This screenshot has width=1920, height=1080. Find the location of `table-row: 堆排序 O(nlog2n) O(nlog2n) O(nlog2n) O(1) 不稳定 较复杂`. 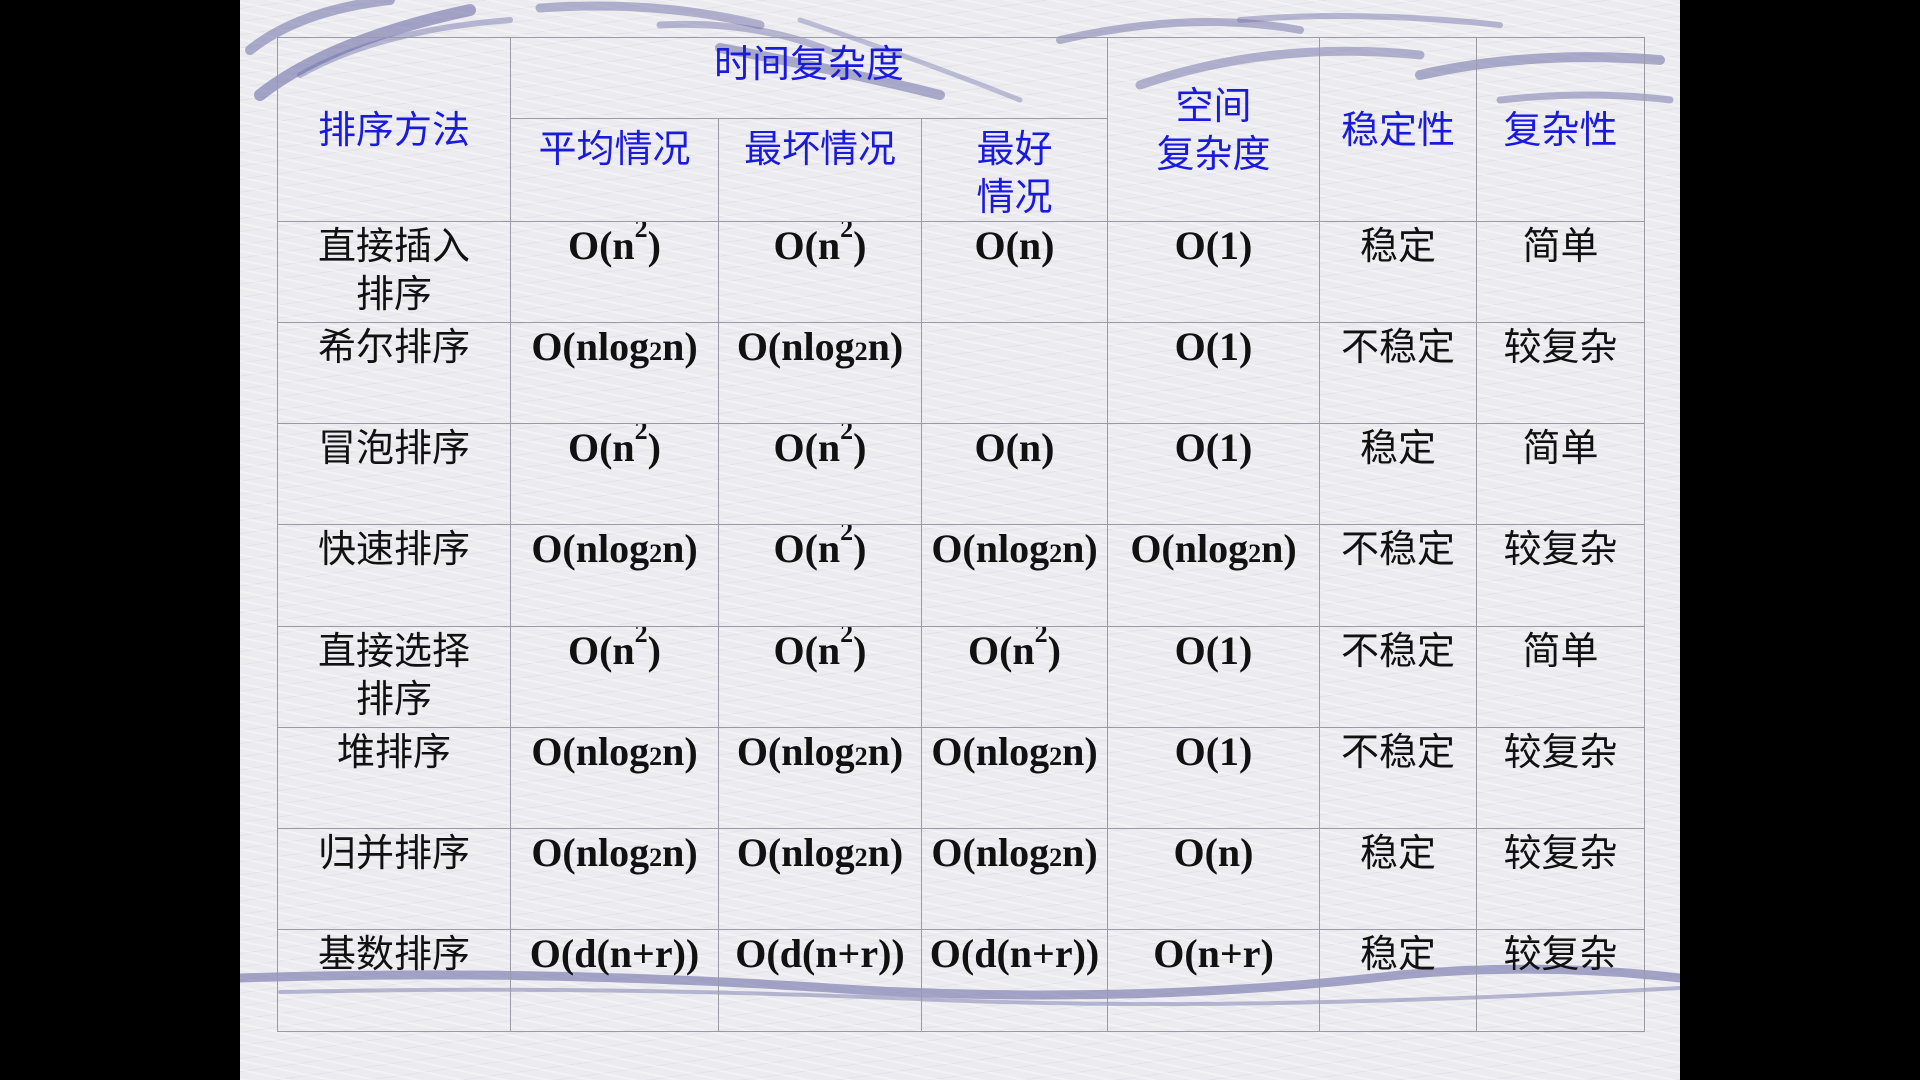

table-row: 堆排序 O(nlog2n) O(nlog2n) O(nlog2n) O(1) 不稳定 较复杂 is located at coordinates (961, 777).